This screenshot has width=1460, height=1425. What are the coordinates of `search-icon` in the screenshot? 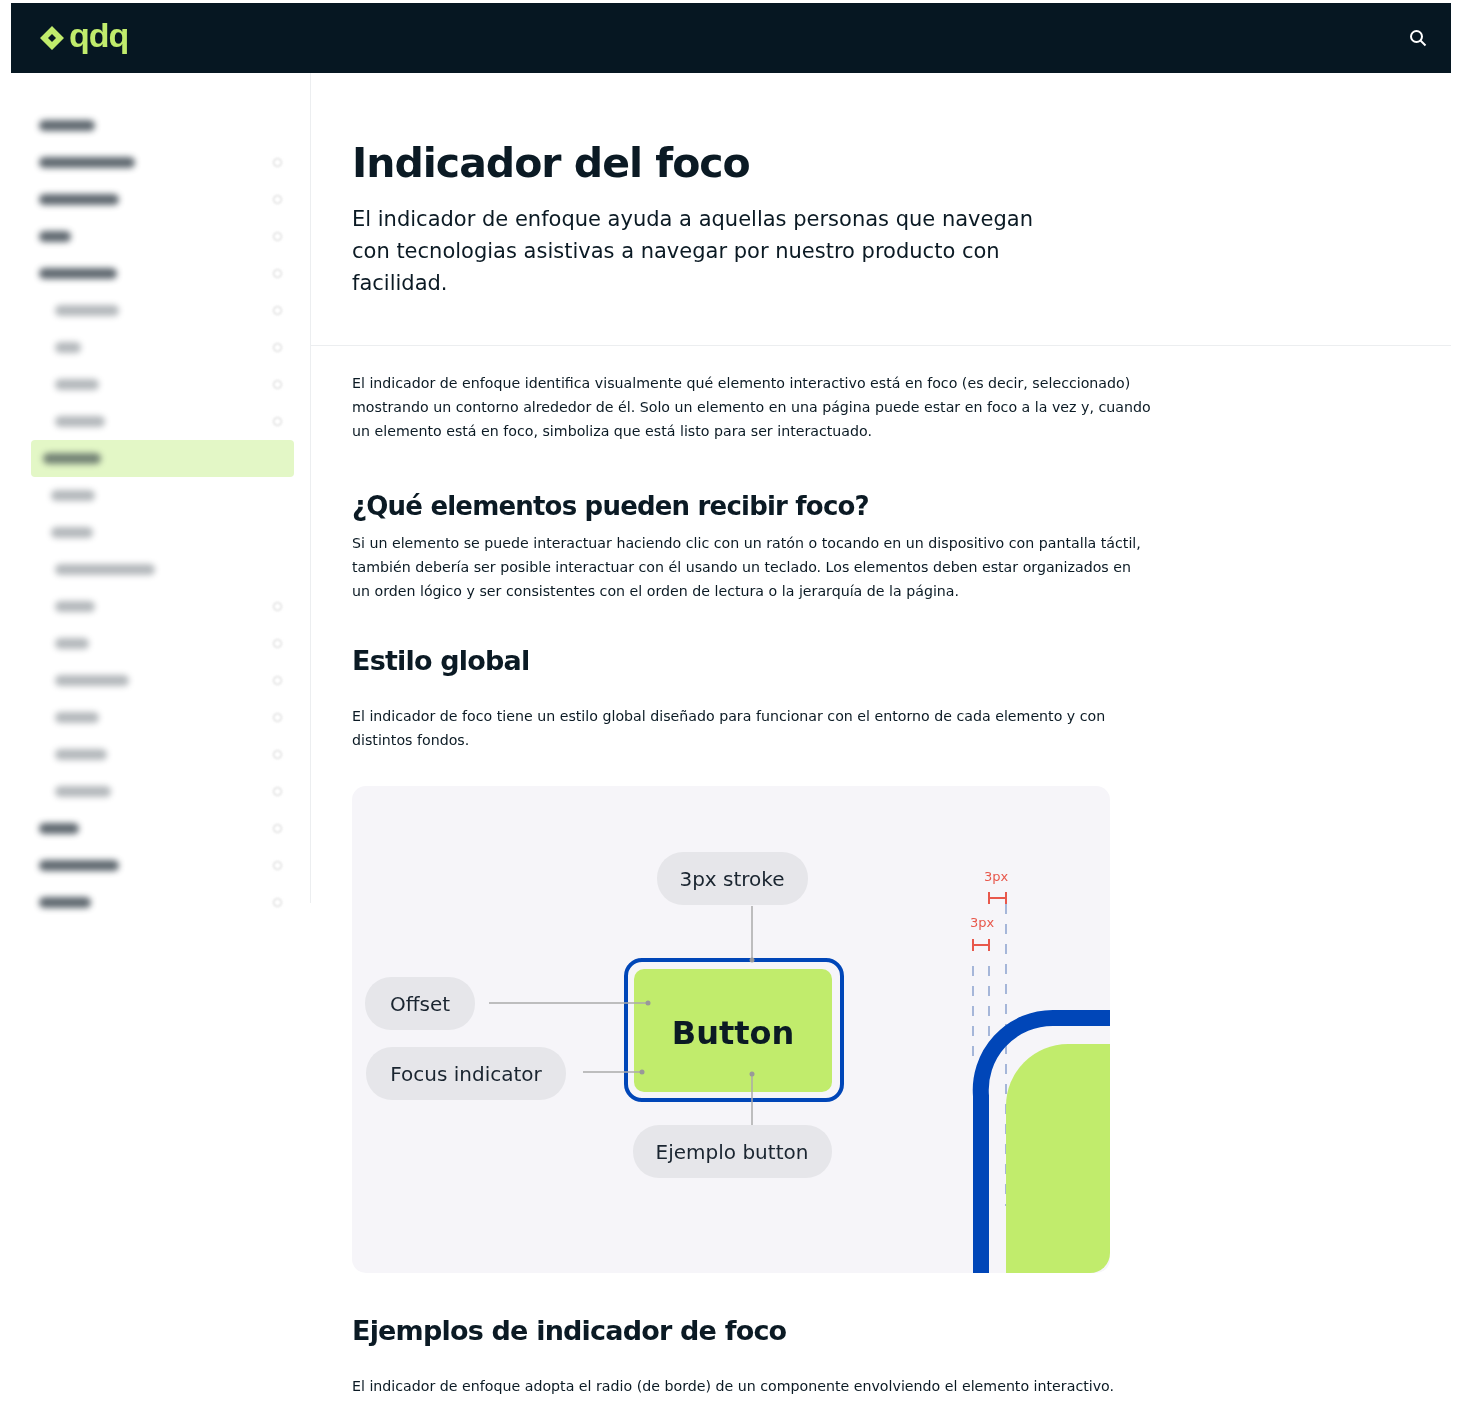 It's located at (1418, 38).